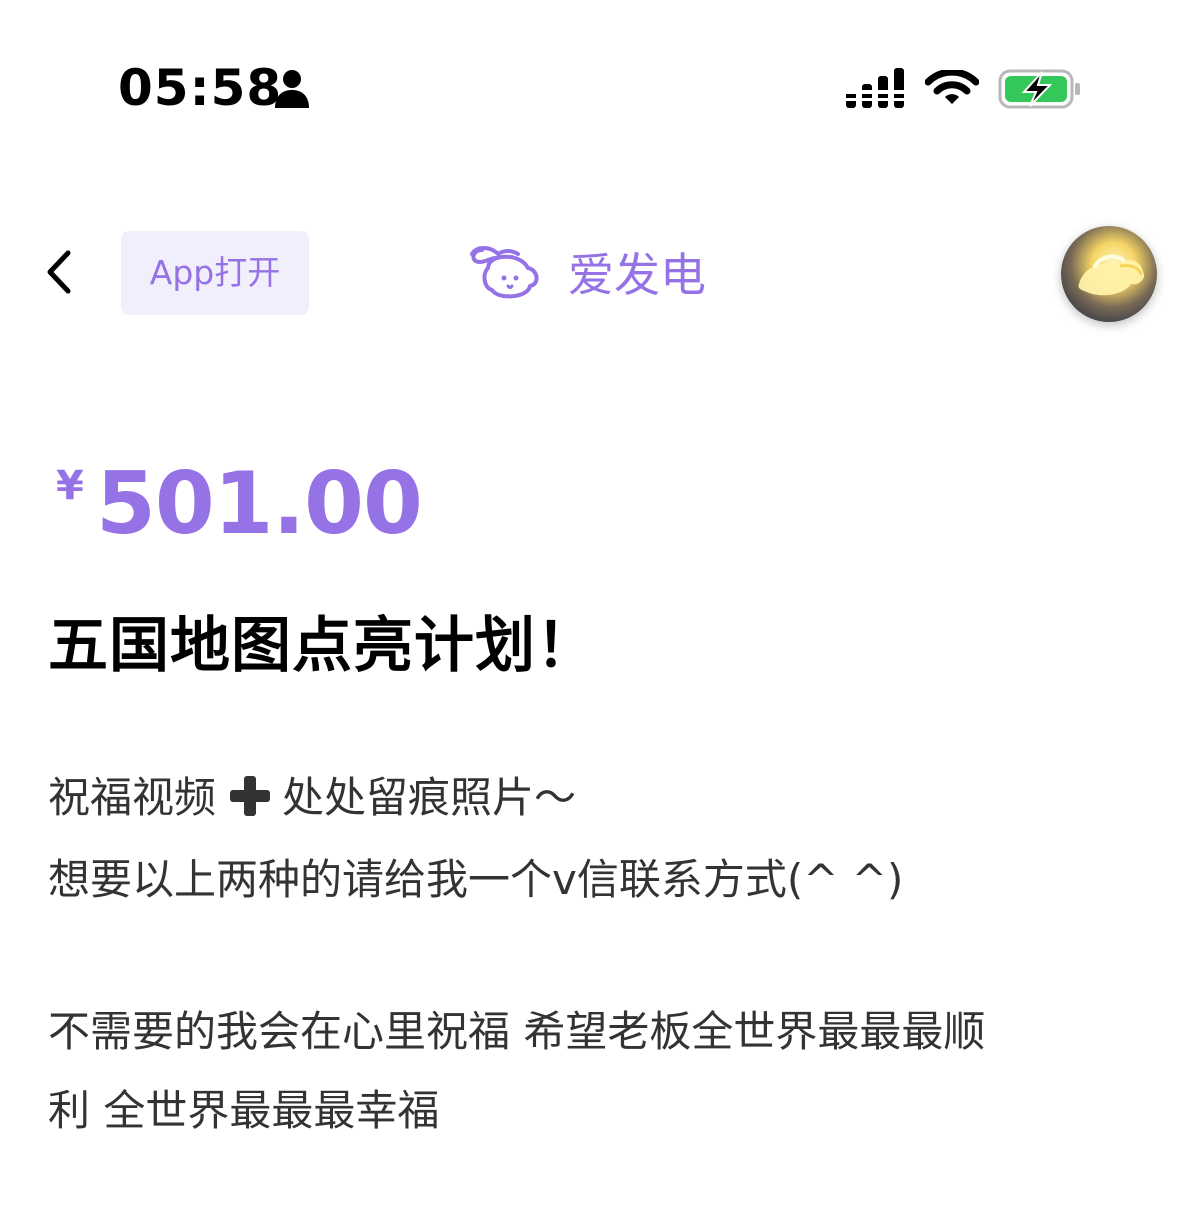 This screenshot has width=1179, height=1230. I want to click on wifi-icon, so click(952, 87).